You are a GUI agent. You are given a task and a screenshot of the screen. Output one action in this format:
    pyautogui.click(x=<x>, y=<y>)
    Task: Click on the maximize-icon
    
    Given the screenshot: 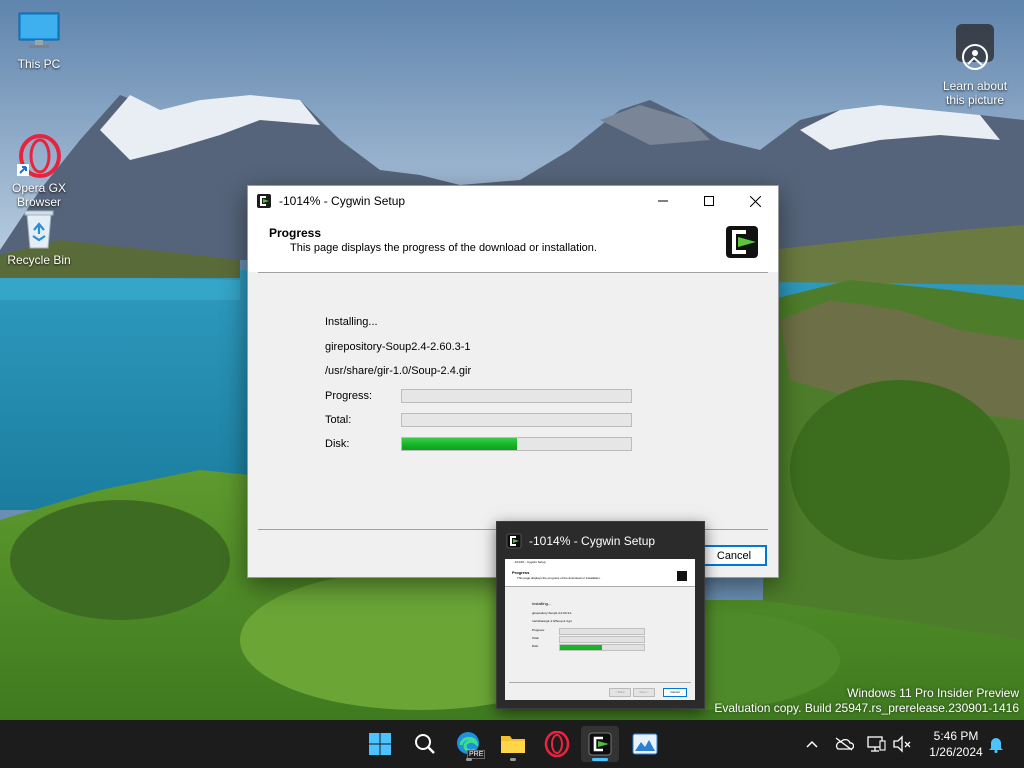 What is the action you would take?
    pyautogui.click(x=709, y=201)
    